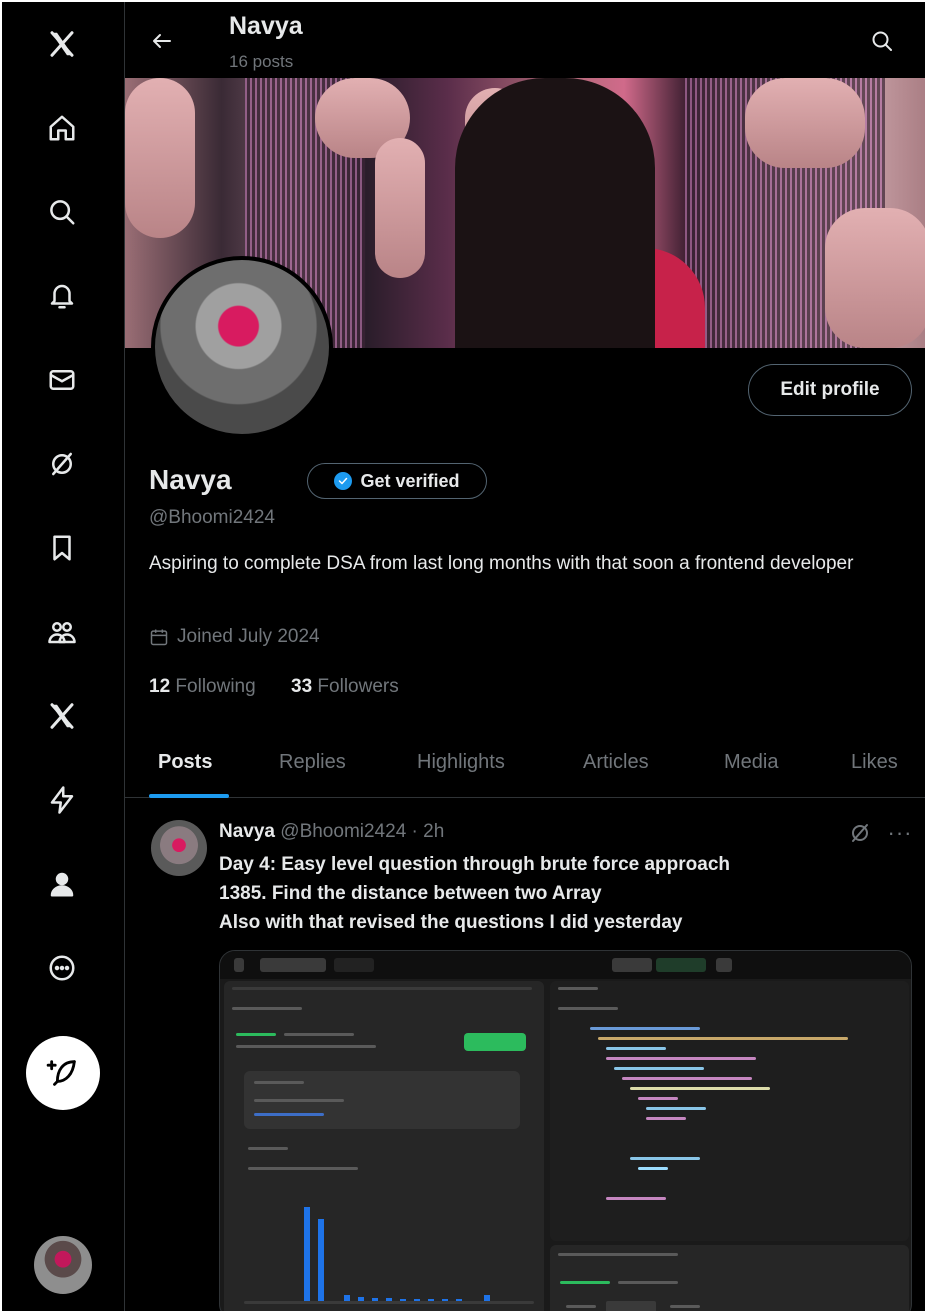 Image resolution: width=927 pixels, height=1313 pixels. I want to click on tab-media: Media, so click(751, 762).